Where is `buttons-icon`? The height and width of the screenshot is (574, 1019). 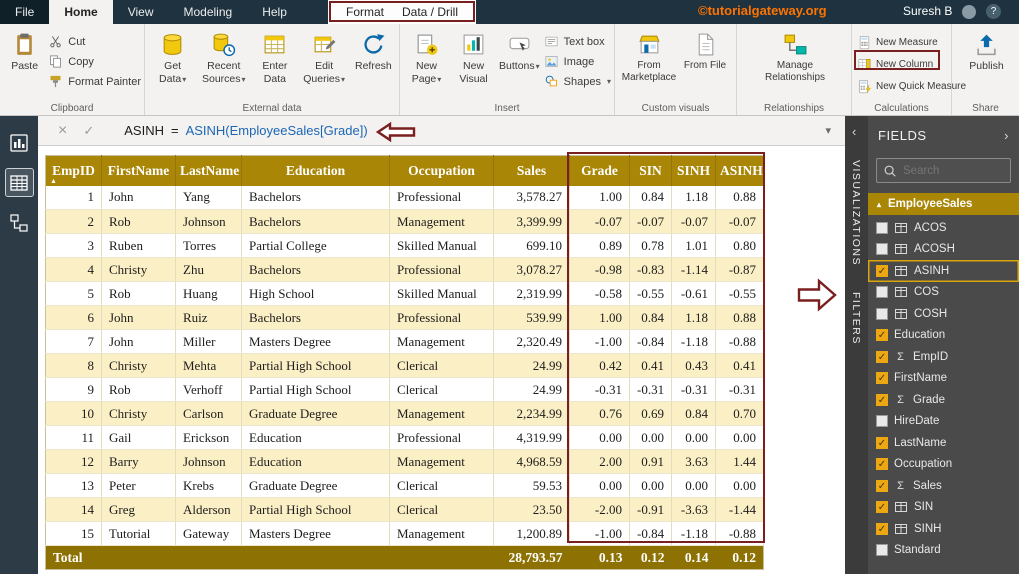 buttons-icon is located at coordinates (519, 44).